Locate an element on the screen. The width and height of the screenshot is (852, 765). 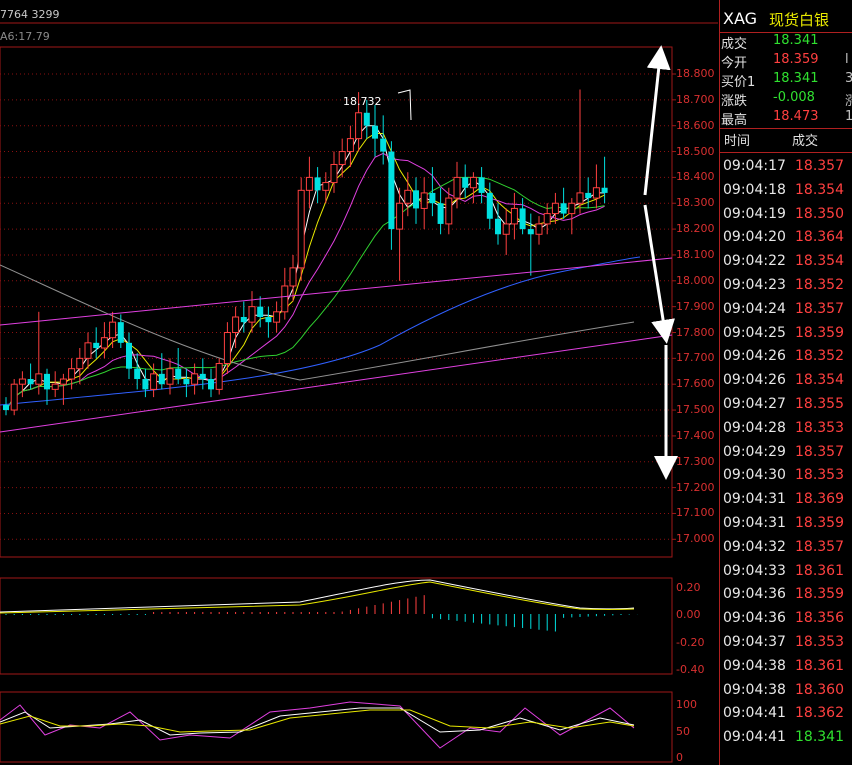
price-tick-label: 18.300 is located at coordinates (695, 203).